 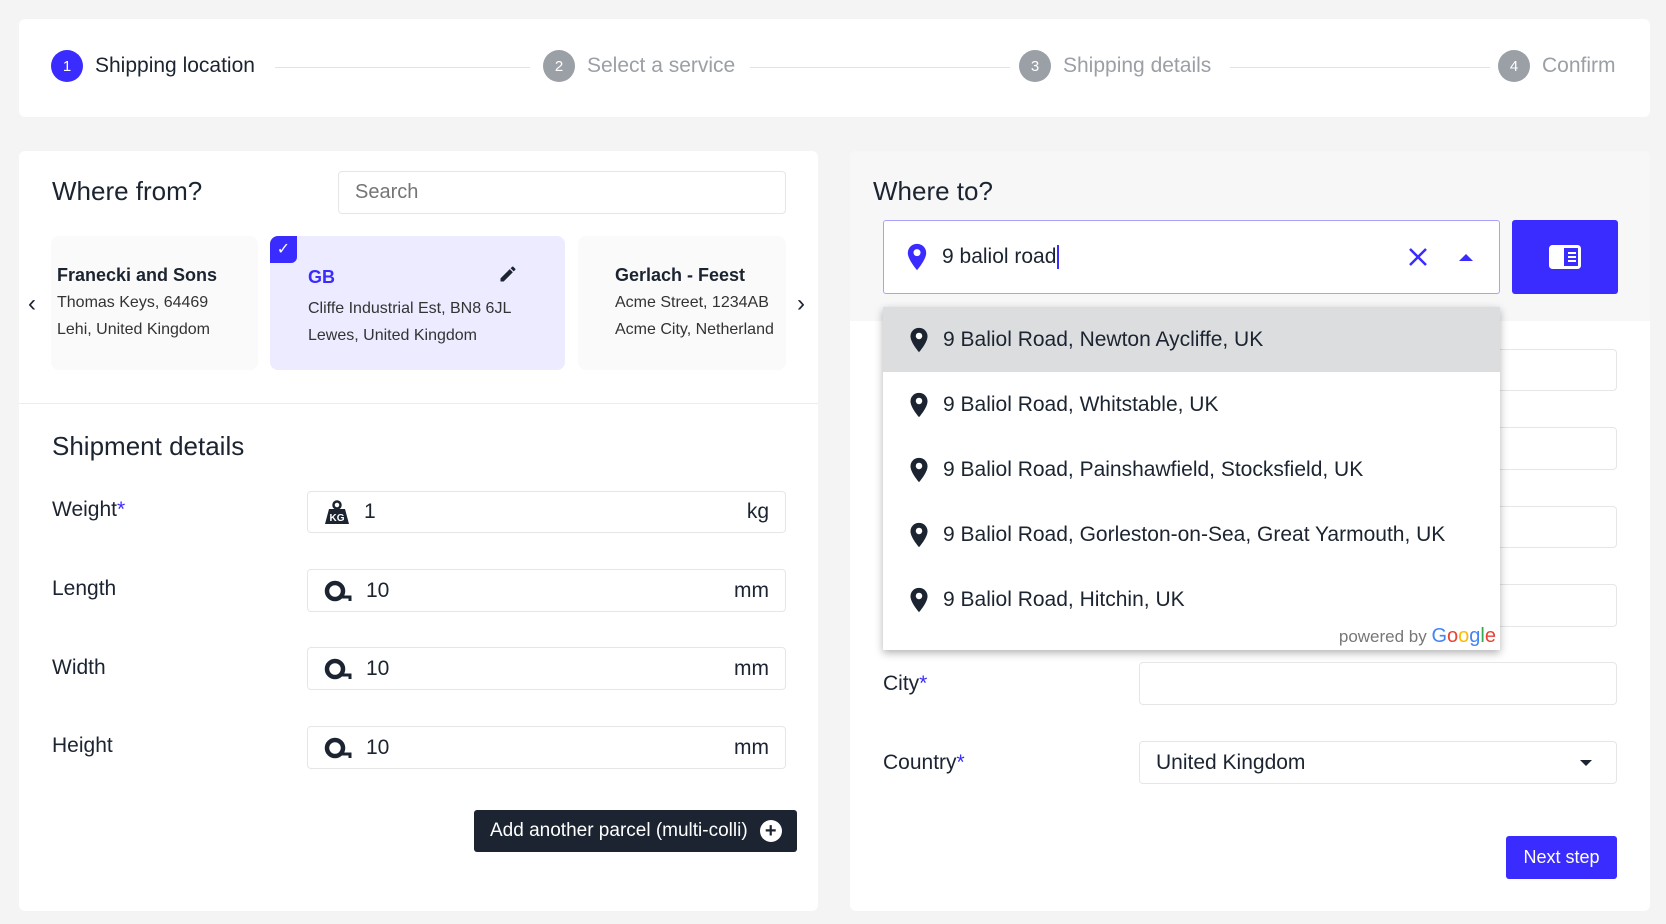 I want to click on weight-icon: KG, so click(x=337, y=512).